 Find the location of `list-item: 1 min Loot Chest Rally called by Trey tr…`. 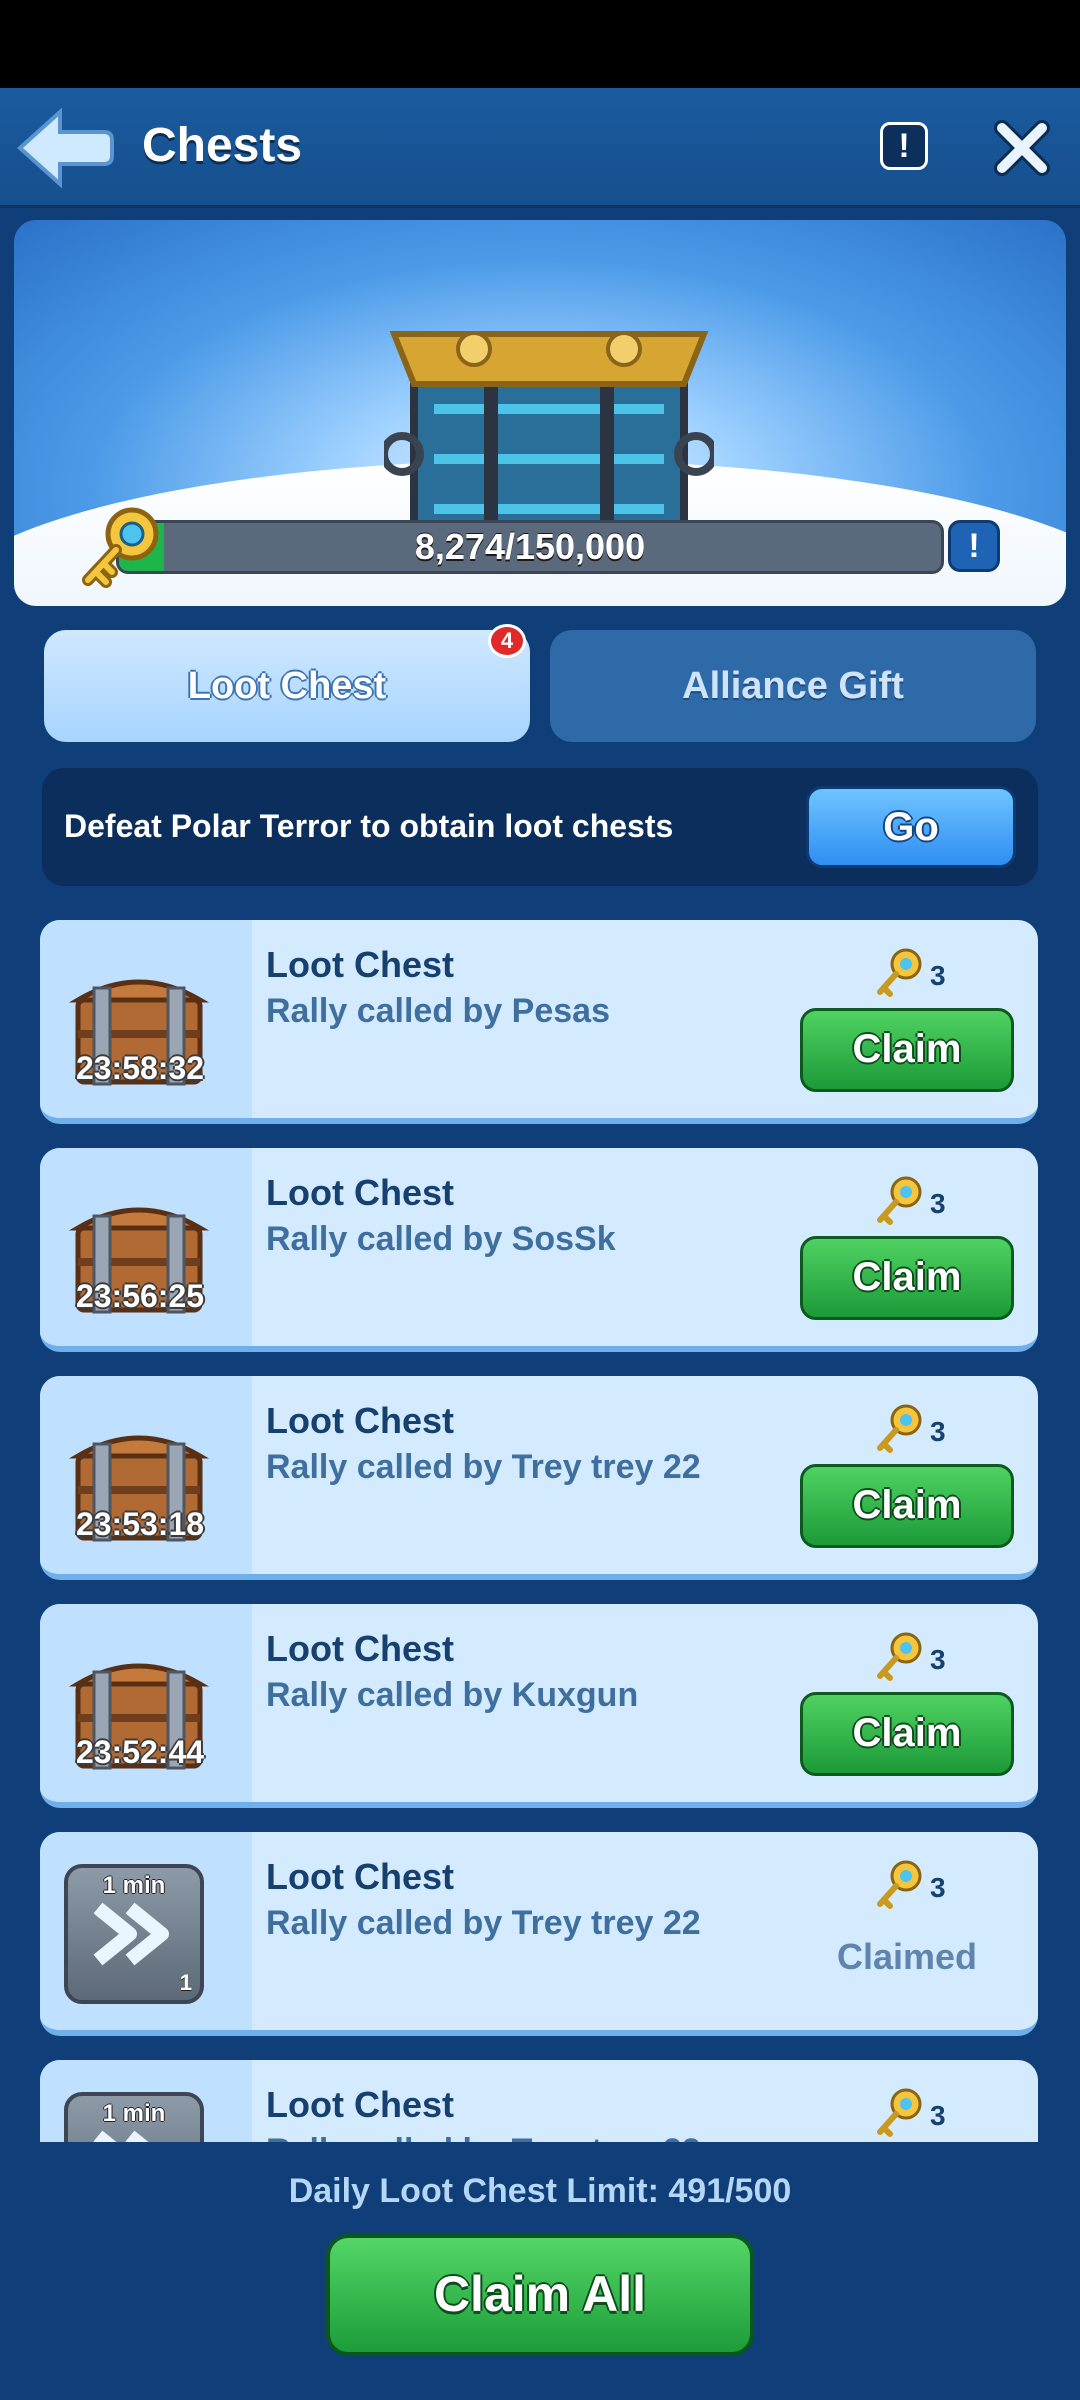

list-item: 1 min Loot Chest Rally called by Trey tr… is located at coordinates (539, 2101).